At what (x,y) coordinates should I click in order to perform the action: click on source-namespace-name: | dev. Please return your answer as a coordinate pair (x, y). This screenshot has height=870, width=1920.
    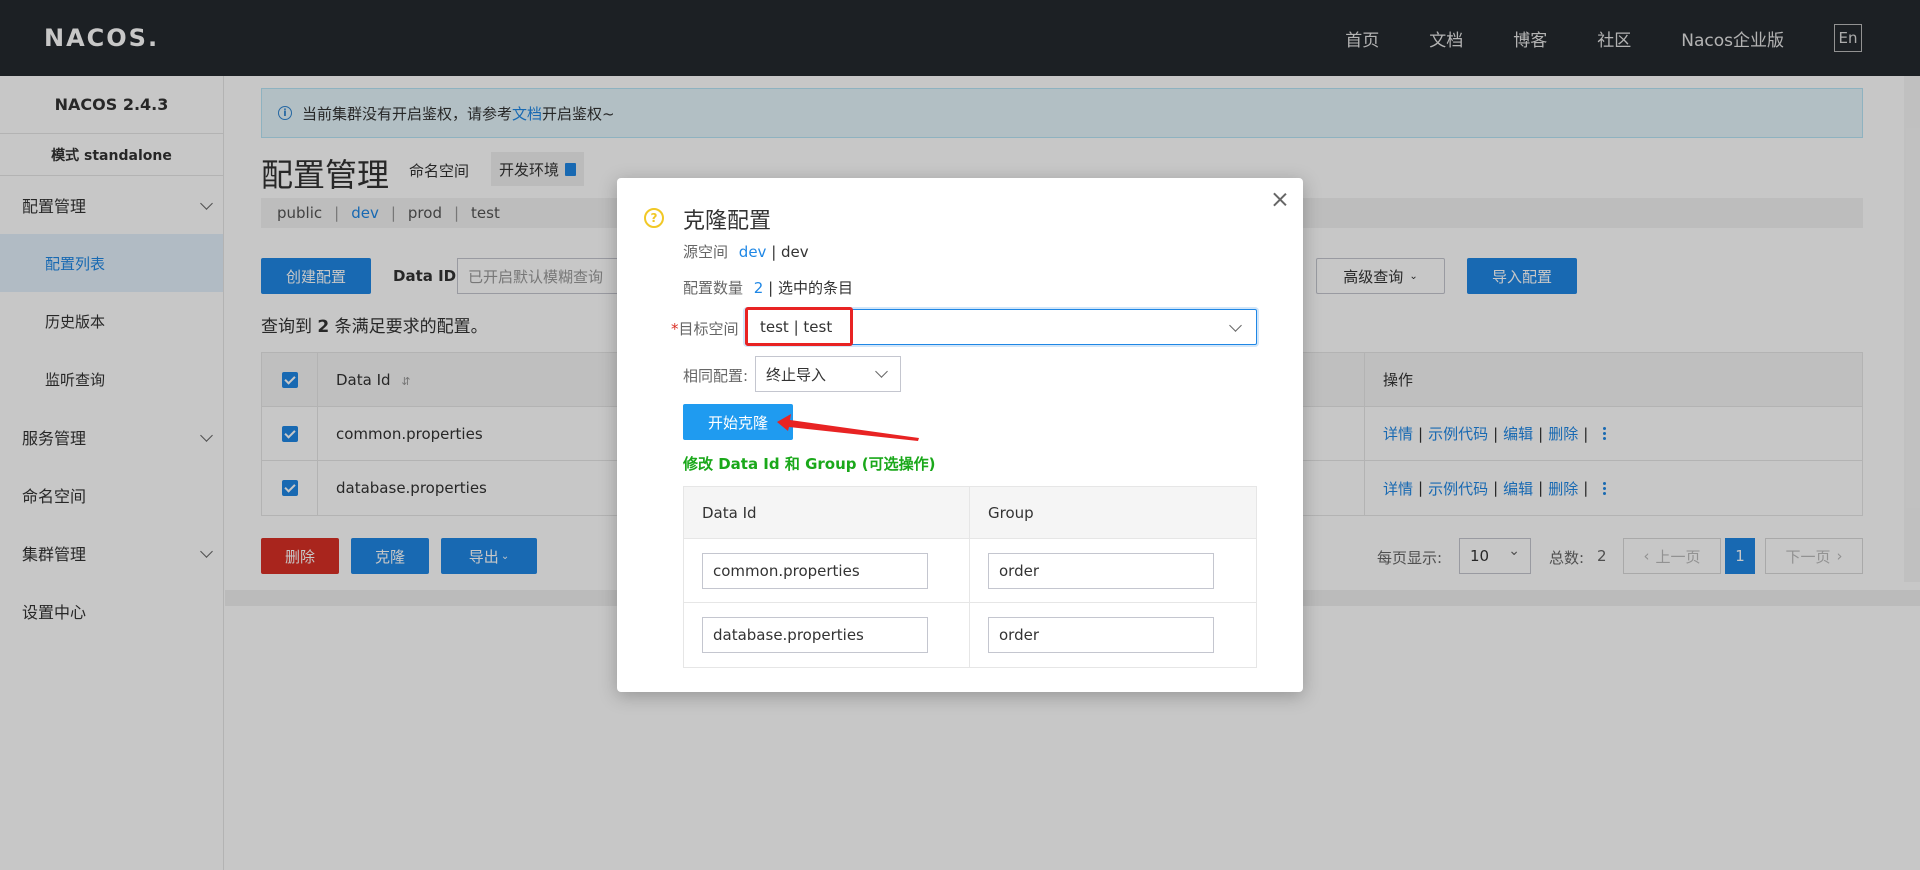
    Looking at the image, I should click on (790, 252).